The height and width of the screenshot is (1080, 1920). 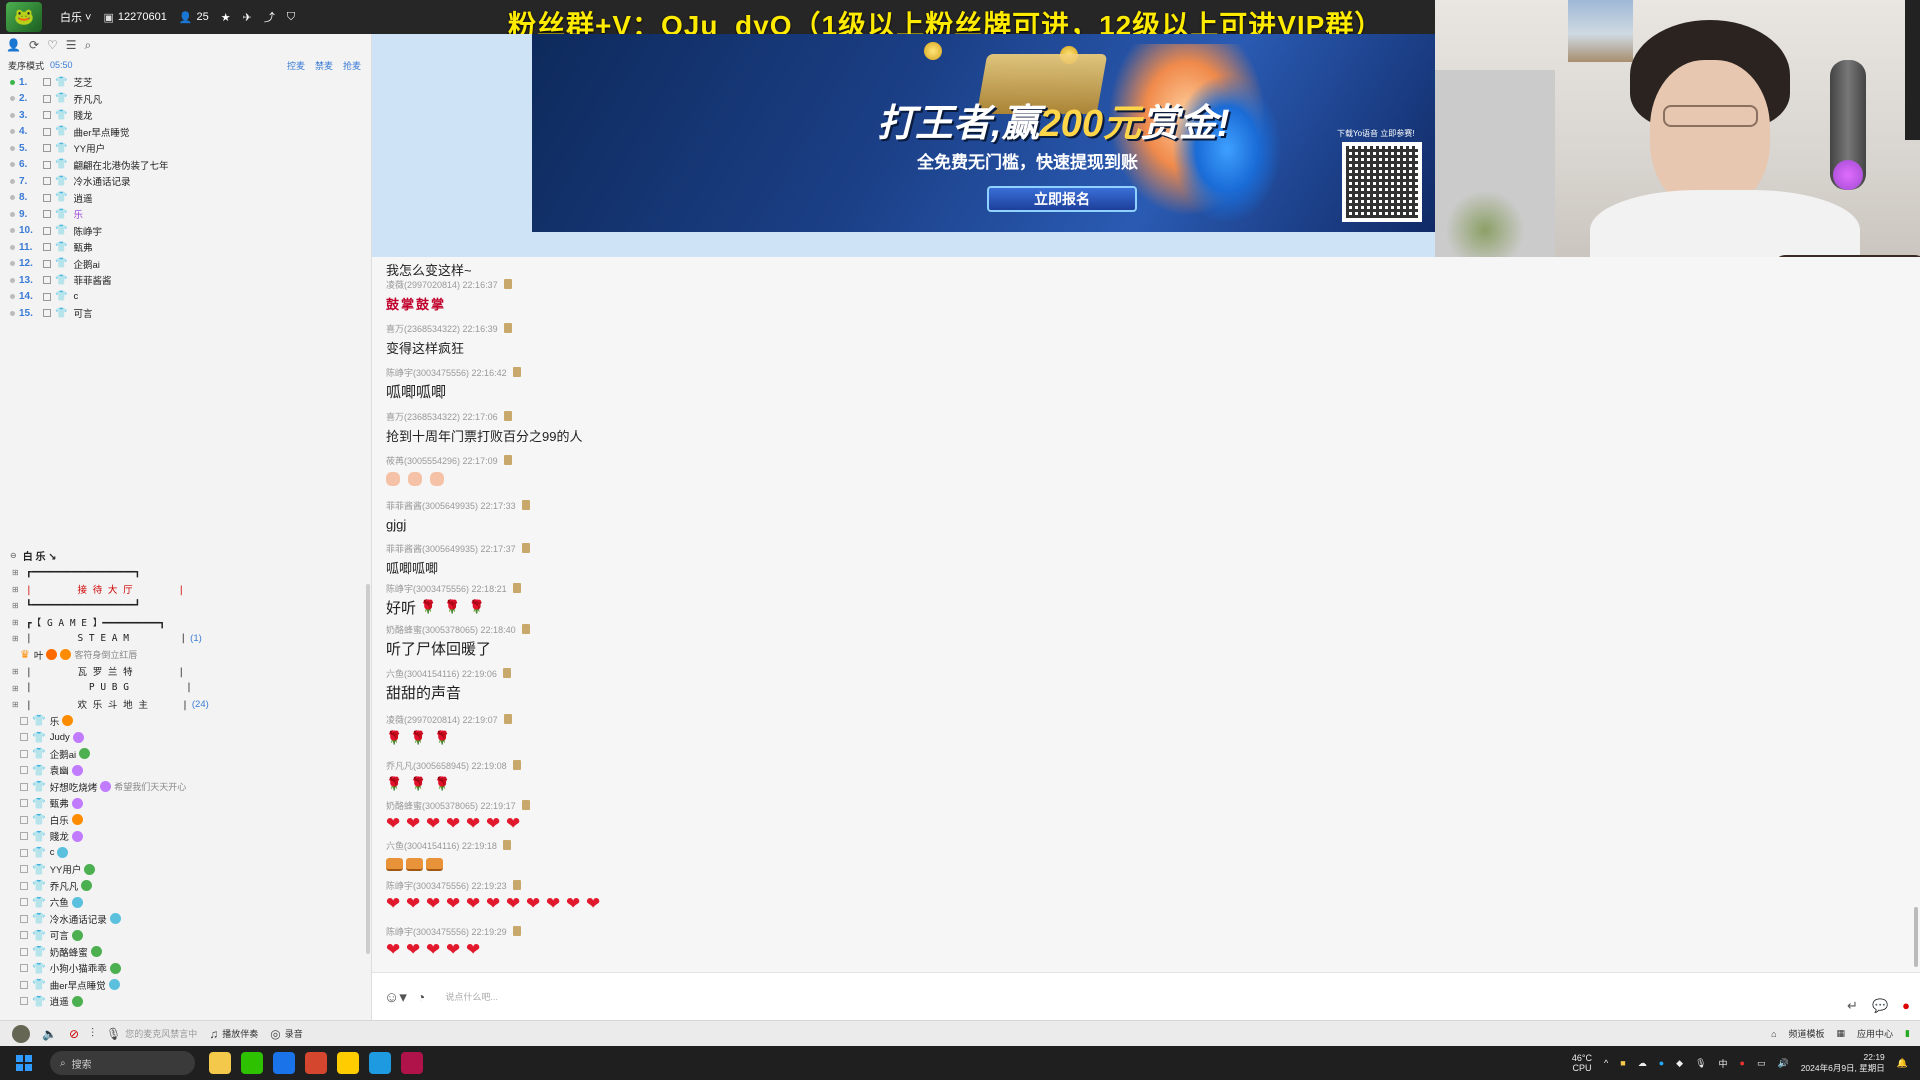 What do you see at coordinates (1916, 937) in the screenshot?
I see `chat-scrollbar` at bounding box center [1916, 937].